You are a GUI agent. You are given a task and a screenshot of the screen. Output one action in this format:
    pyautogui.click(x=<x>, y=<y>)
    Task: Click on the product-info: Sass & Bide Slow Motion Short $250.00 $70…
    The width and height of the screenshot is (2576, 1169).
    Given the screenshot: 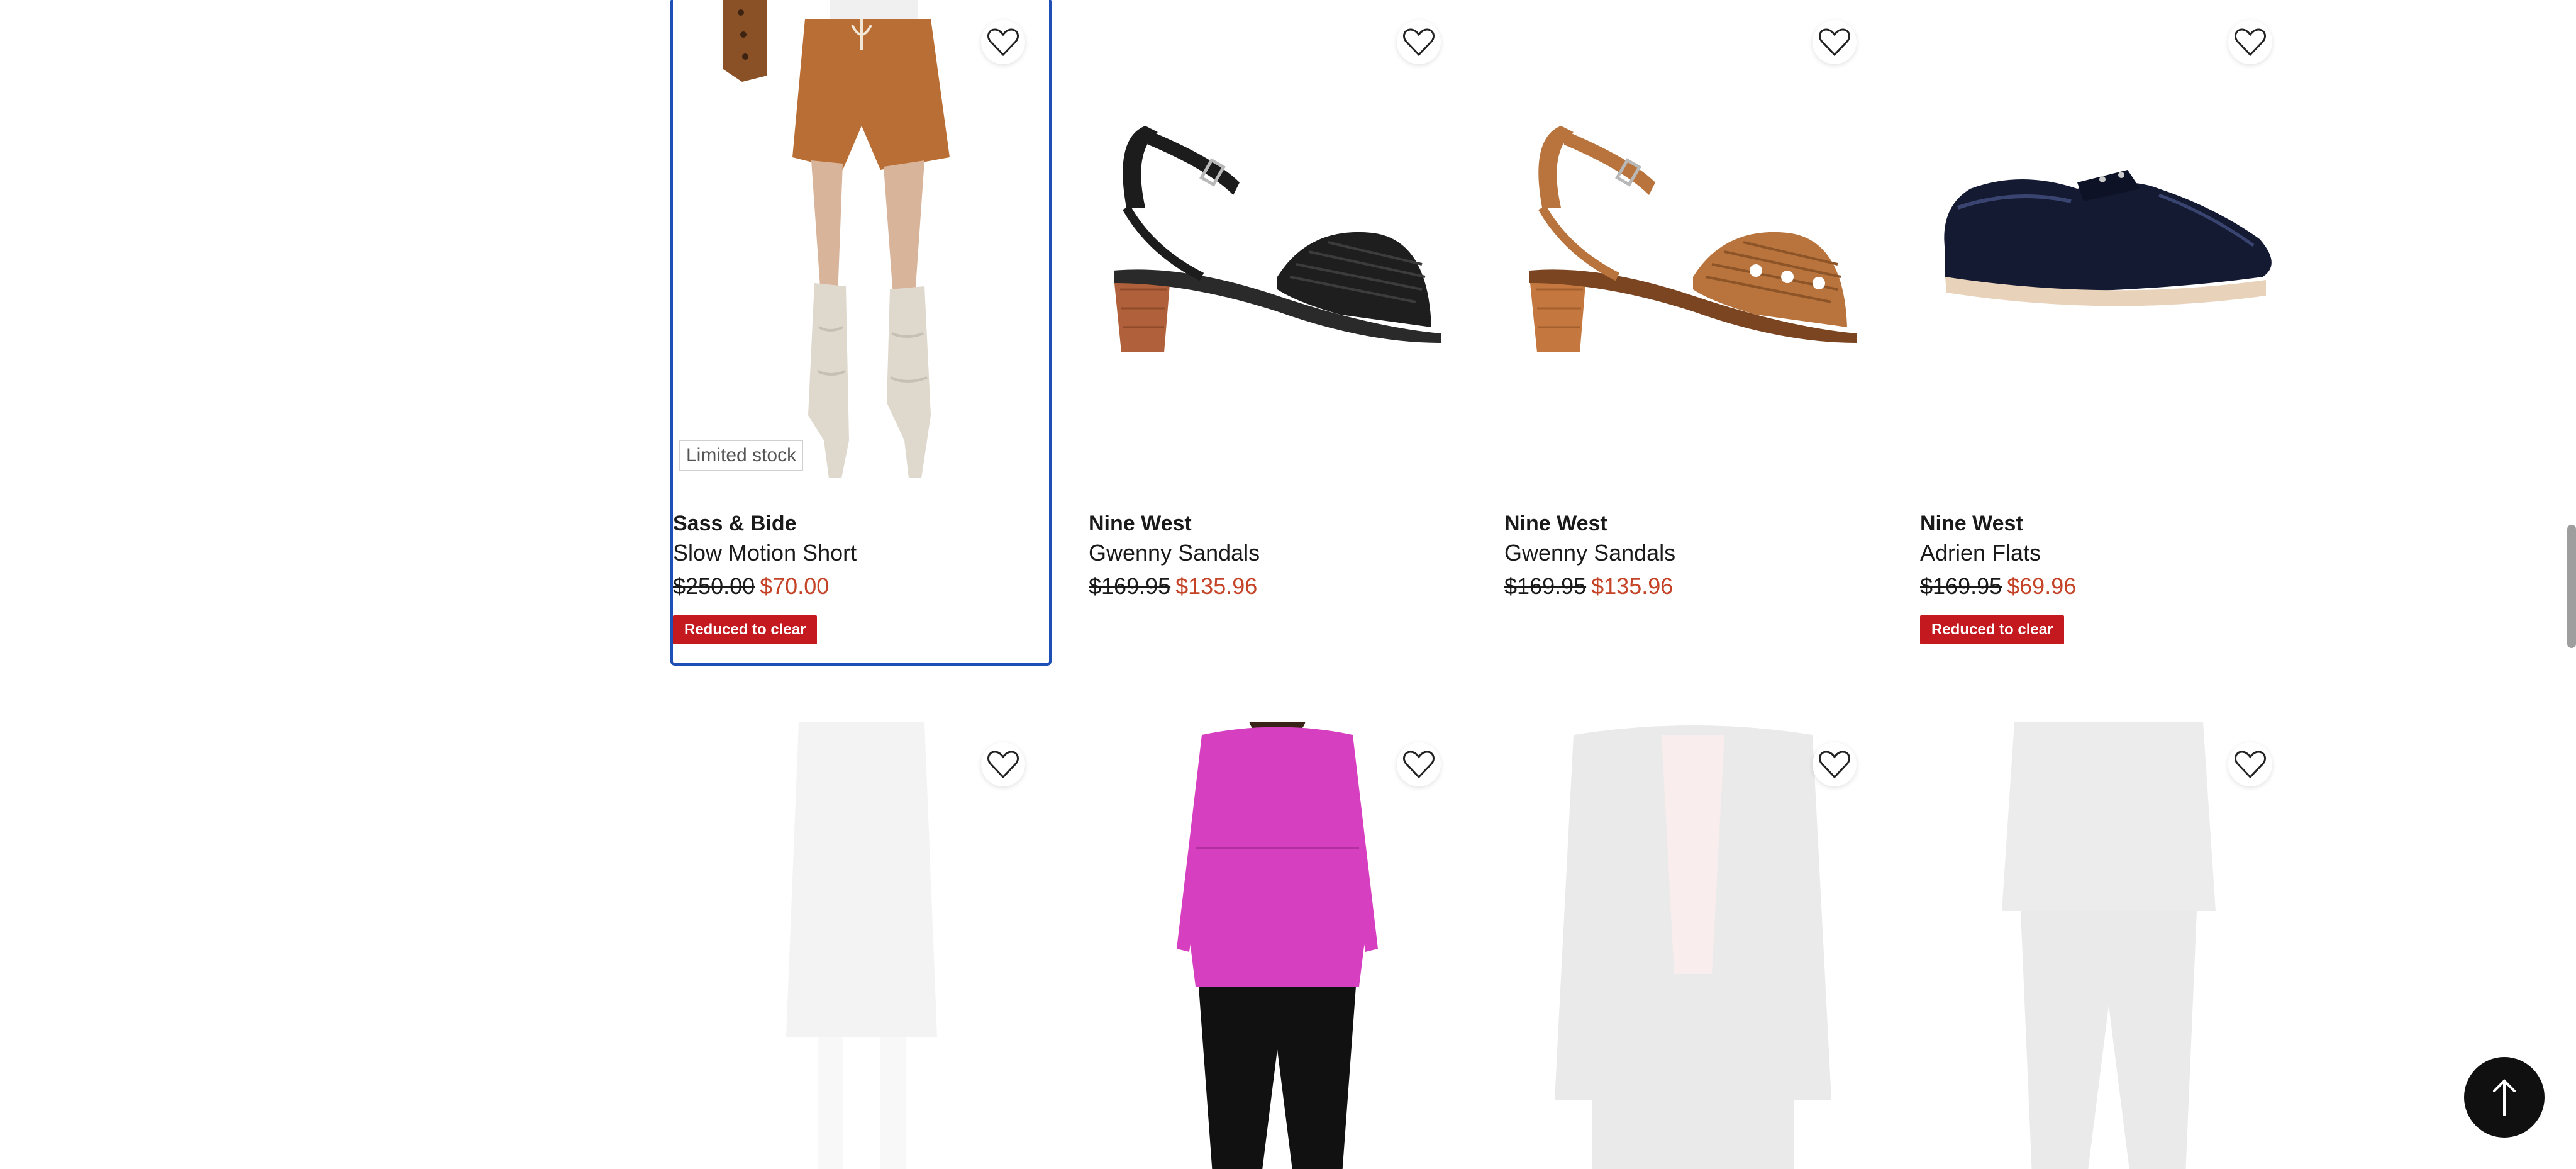 What is the action you would take?
    pyautogui.click(x=861, y=564)
    